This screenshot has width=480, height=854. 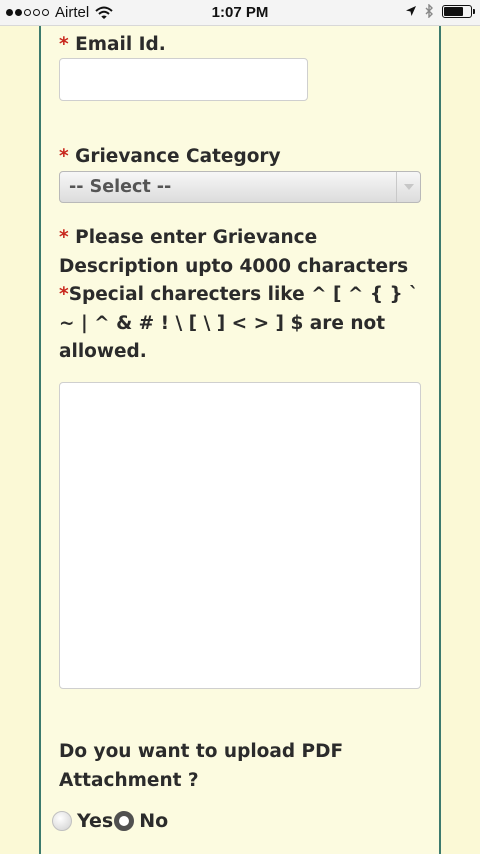 What do you see at coordinates (183, 79) in the screenshot?
I see `email-field` at bounding box center [183, 79].